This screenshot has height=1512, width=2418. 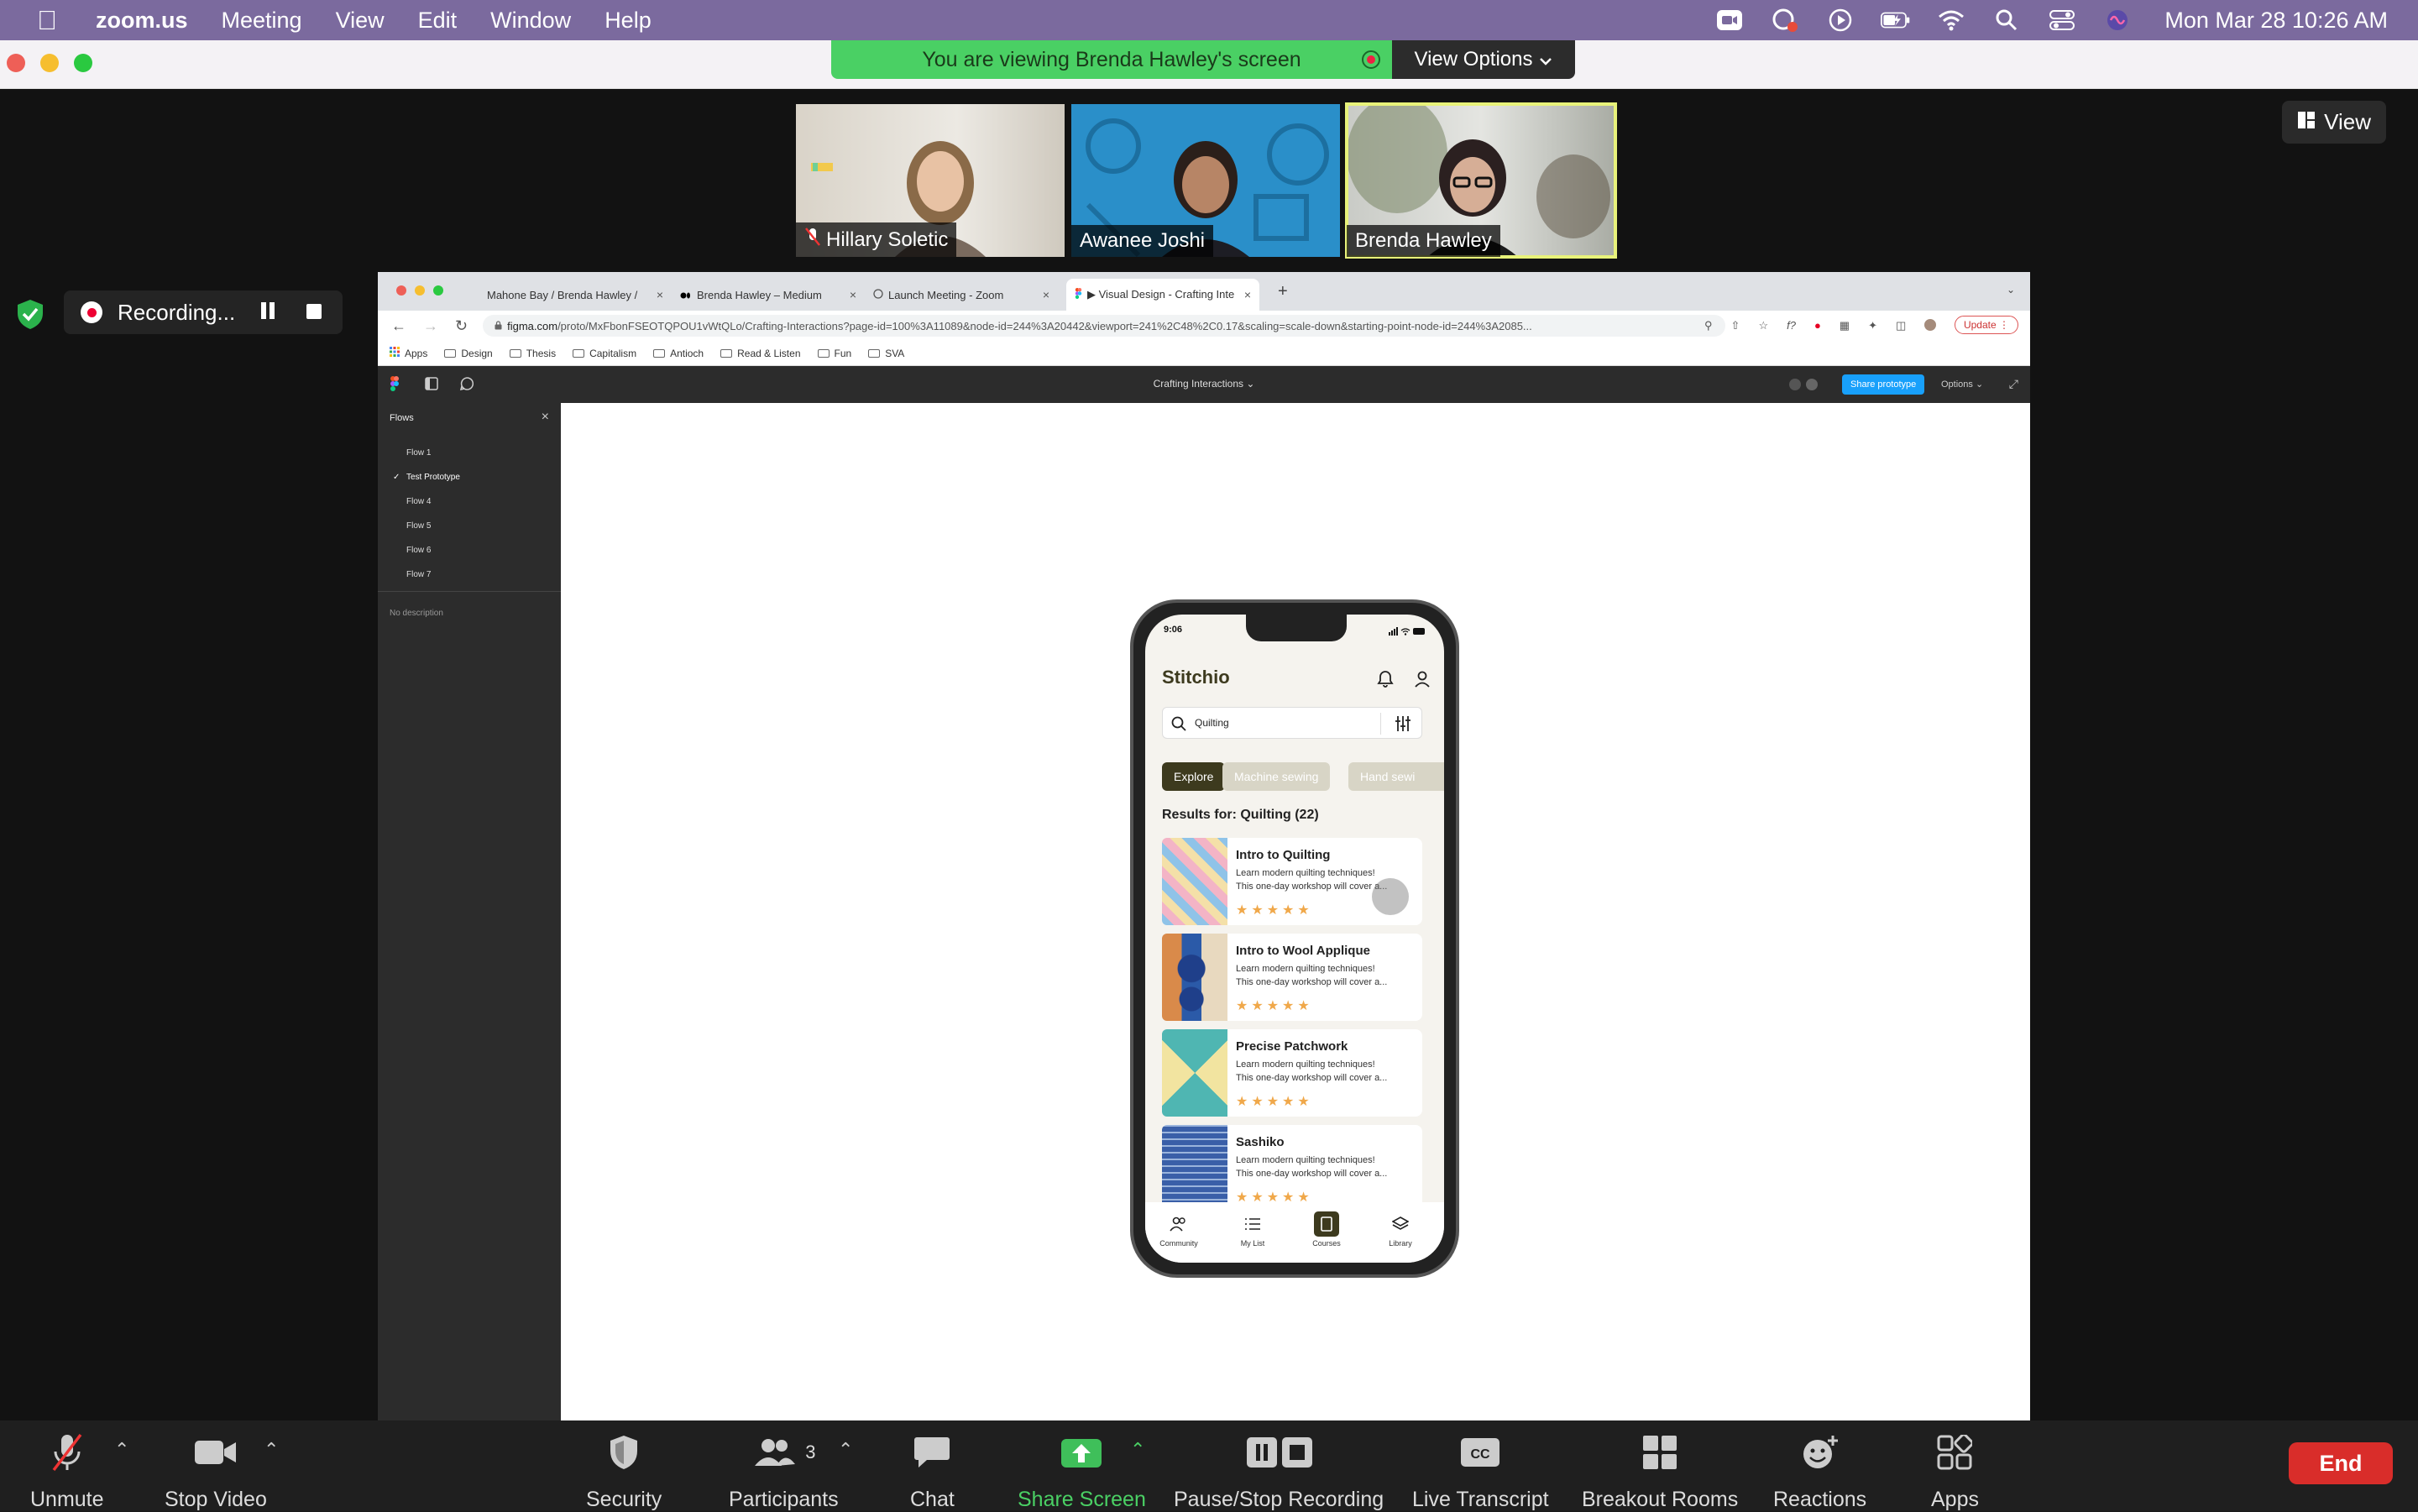 I want to click on tab-community: Community, so click(x=1178, y=1230).